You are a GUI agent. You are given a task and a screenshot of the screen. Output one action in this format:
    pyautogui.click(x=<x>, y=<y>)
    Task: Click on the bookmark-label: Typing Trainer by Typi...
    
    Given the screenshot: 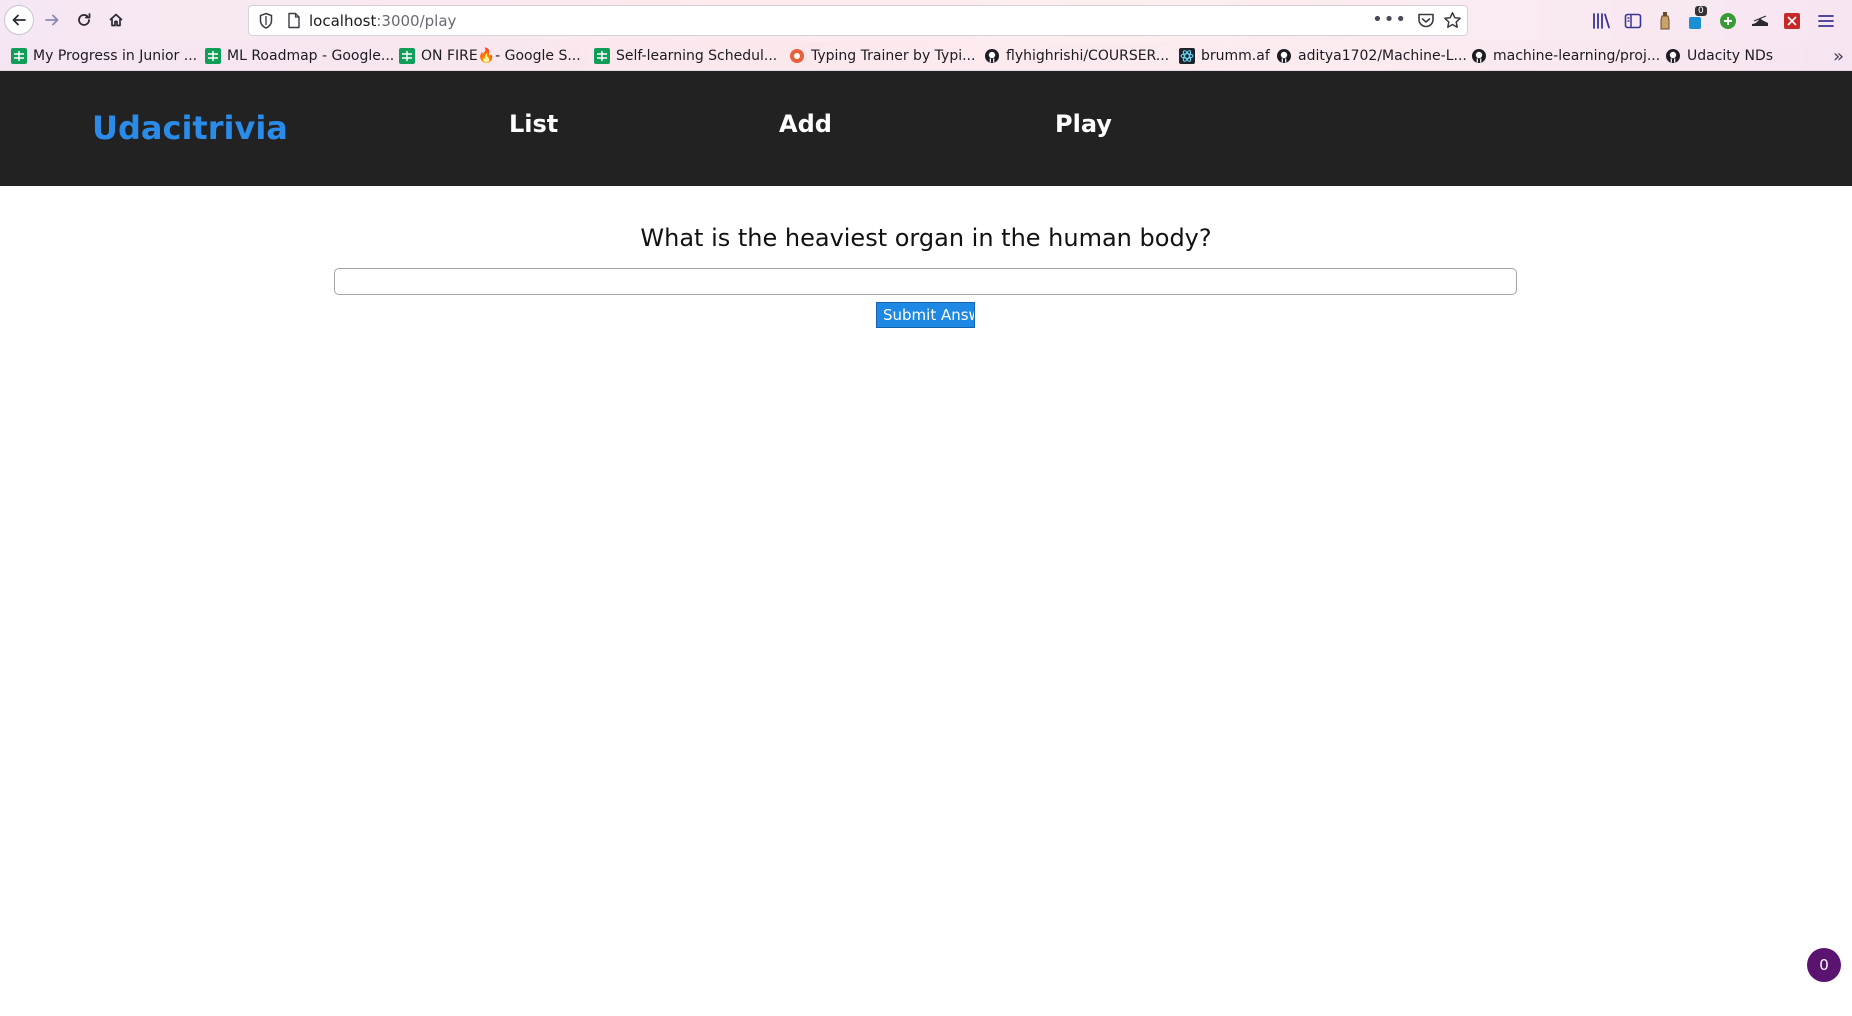 What is the action you would take?
    pyautogui.click(x=893, y=56)
    